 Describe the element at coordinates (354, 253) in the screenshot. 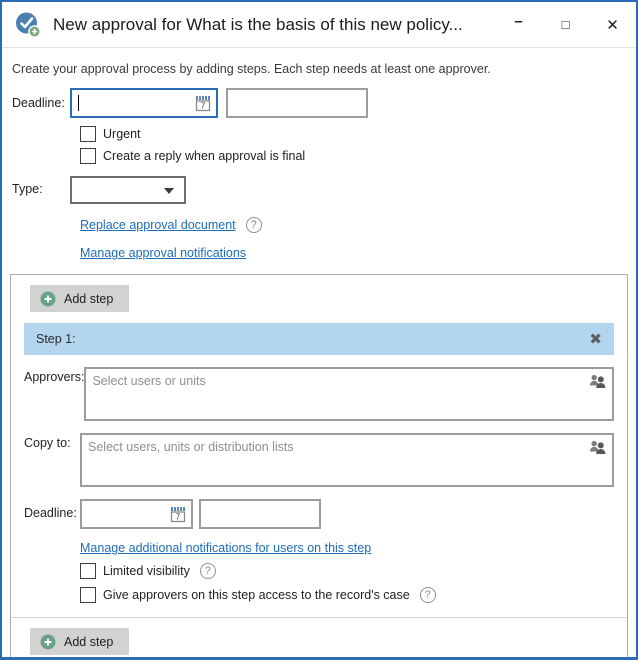

I see `manage-notifications-row: Manage approval notifications` at that location.